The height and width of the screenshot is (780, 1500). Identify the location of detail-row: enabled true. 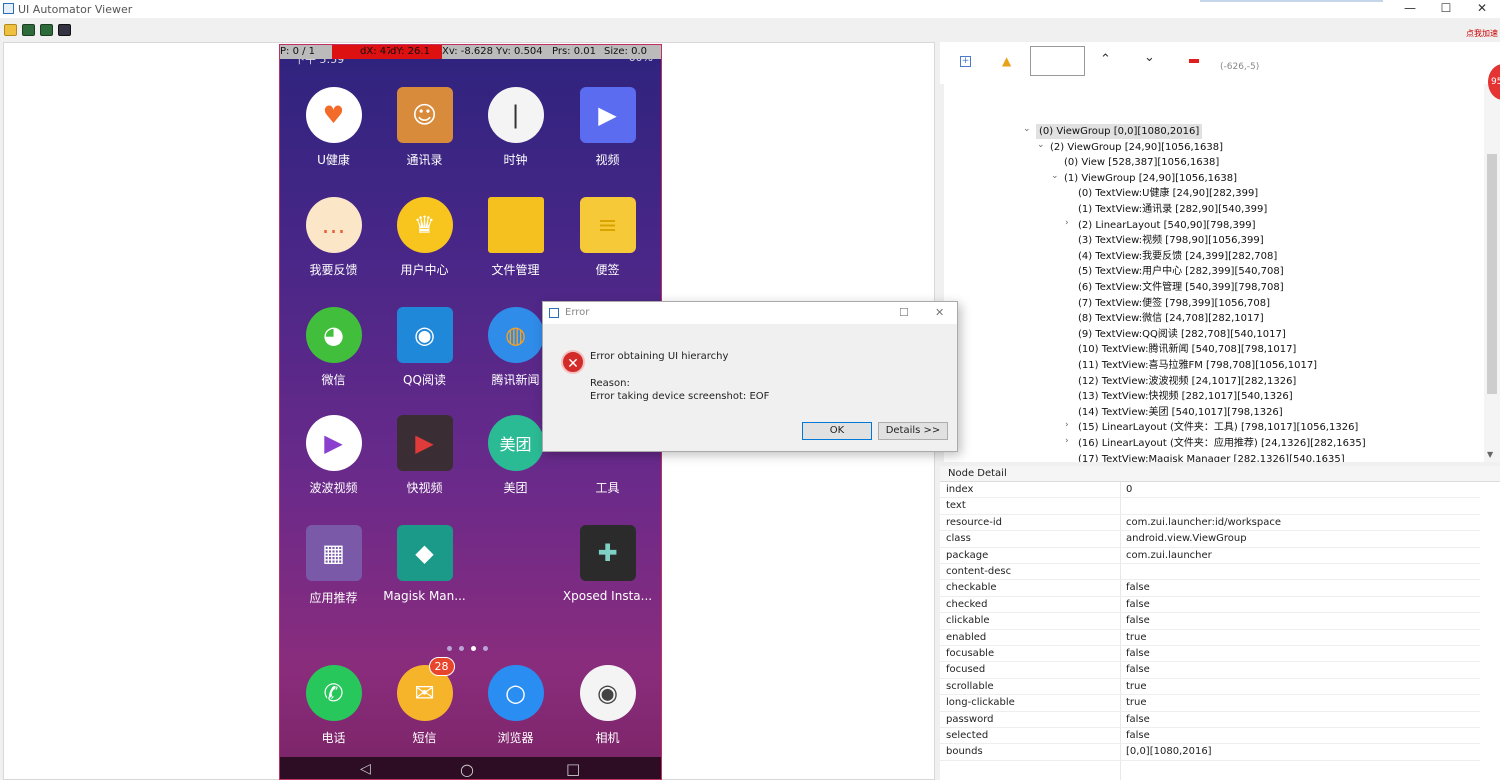
(1210, 638).